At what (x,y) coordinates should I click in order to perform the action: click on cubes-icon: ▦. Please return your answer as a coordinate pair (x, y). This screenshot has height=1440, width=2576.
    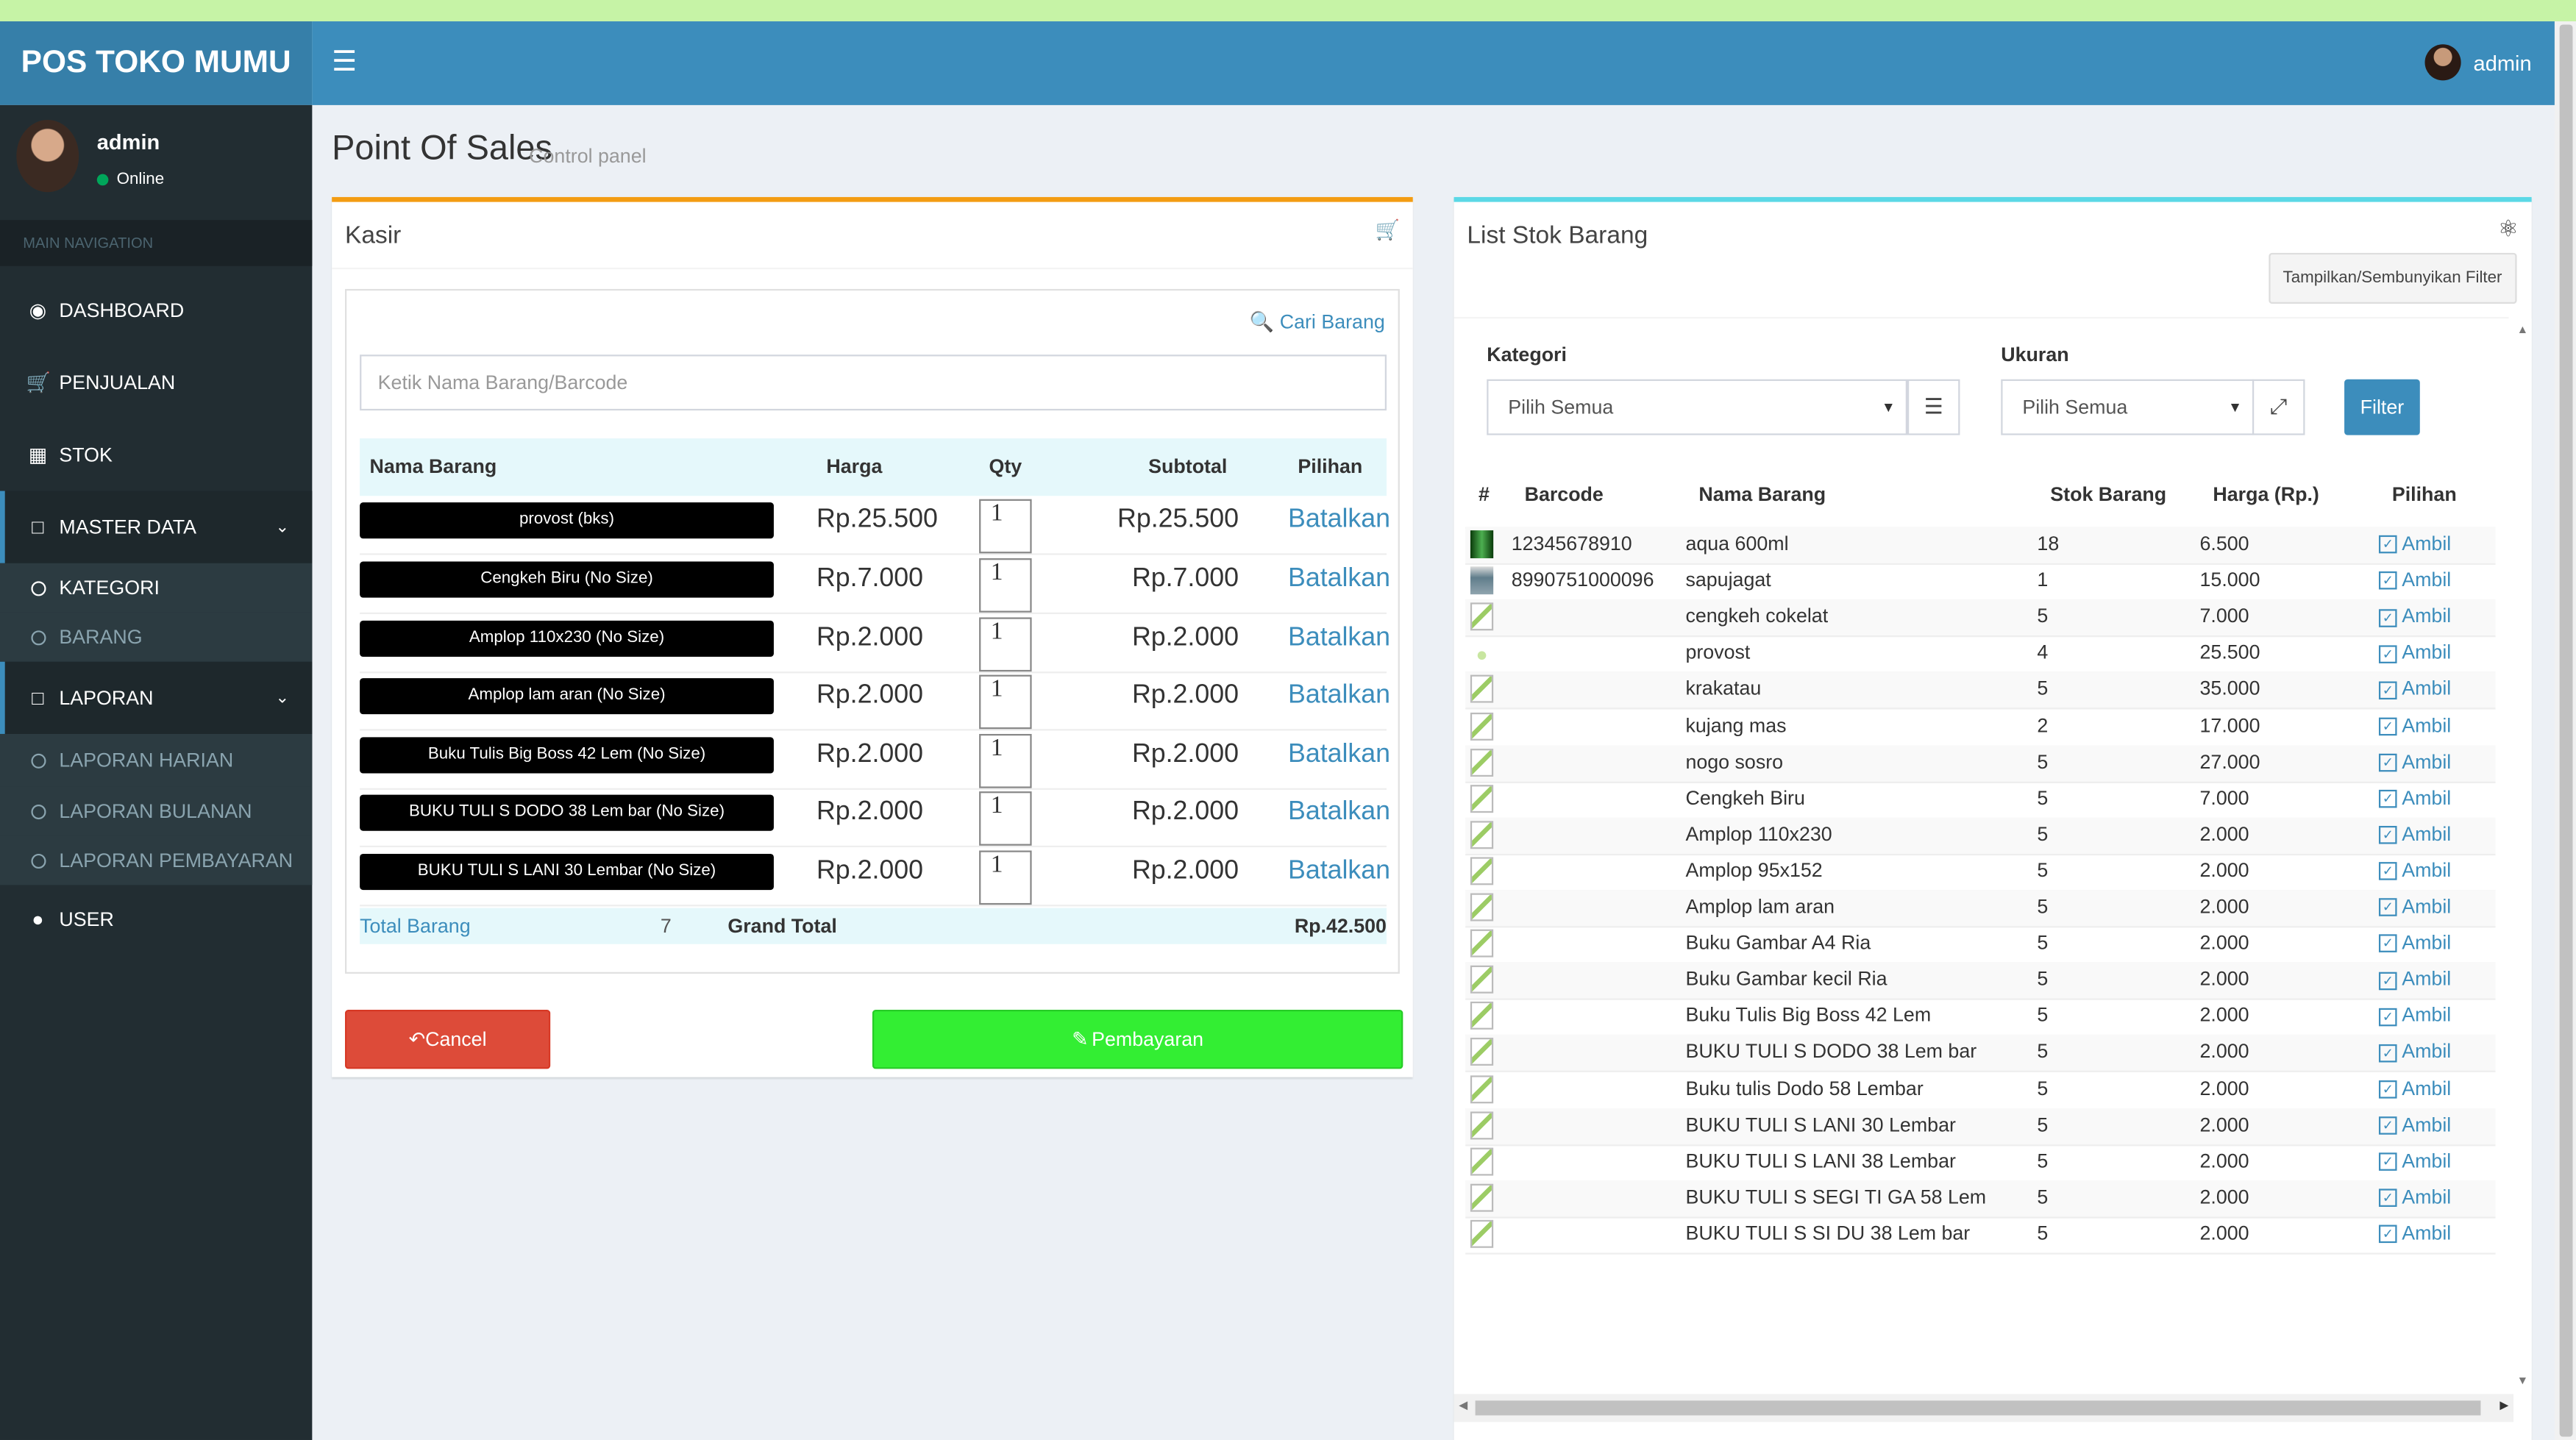
    Looking at the image, I should click on (38, 455).